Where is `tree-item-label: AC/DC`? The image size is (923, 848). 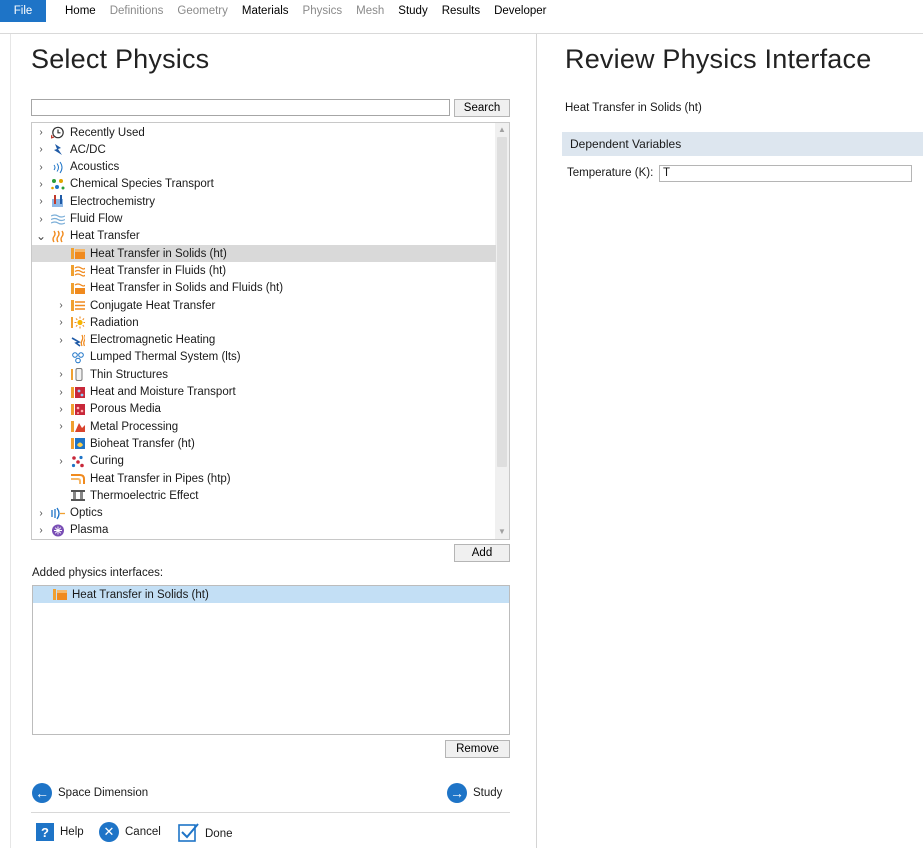
tree-item-label: AC/DC is located at coordinates (88, 149).